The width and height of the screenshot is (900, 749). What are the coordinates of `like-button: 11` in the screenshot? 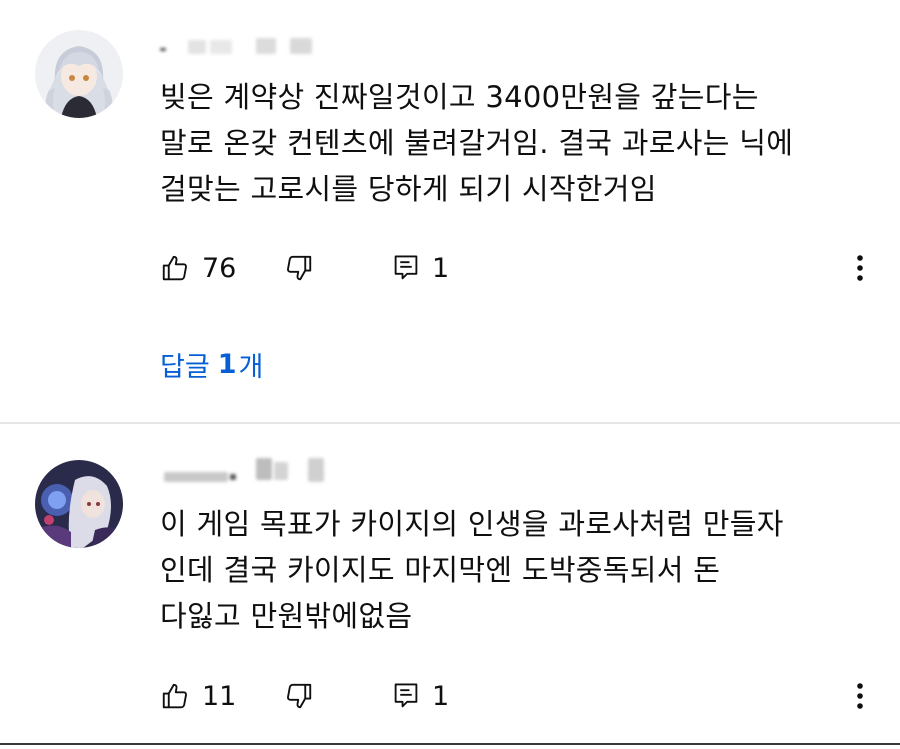 It's located at (198, 696).